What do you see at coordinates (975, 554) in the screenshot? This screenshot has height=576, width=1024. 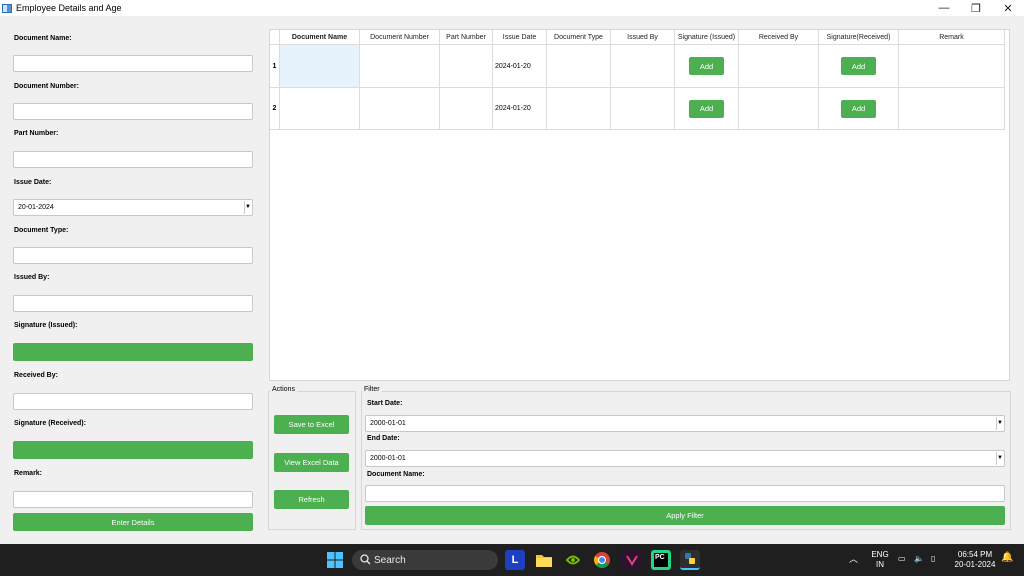 I see `clock-time: 06:54 PM` at bounding box center [975, 554].